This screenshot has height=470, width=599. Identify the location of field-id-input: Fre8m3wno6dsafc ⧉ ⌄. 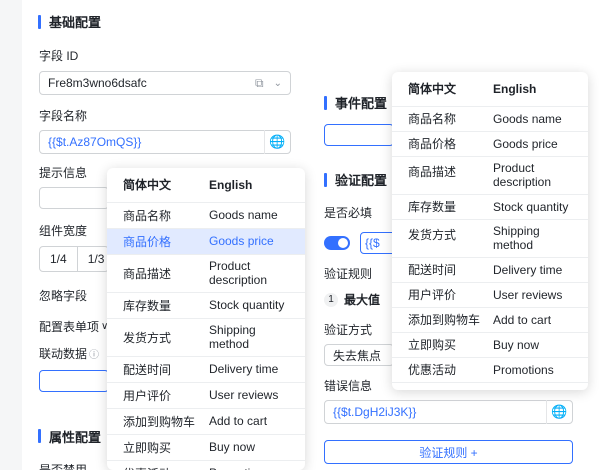
(165, 83).